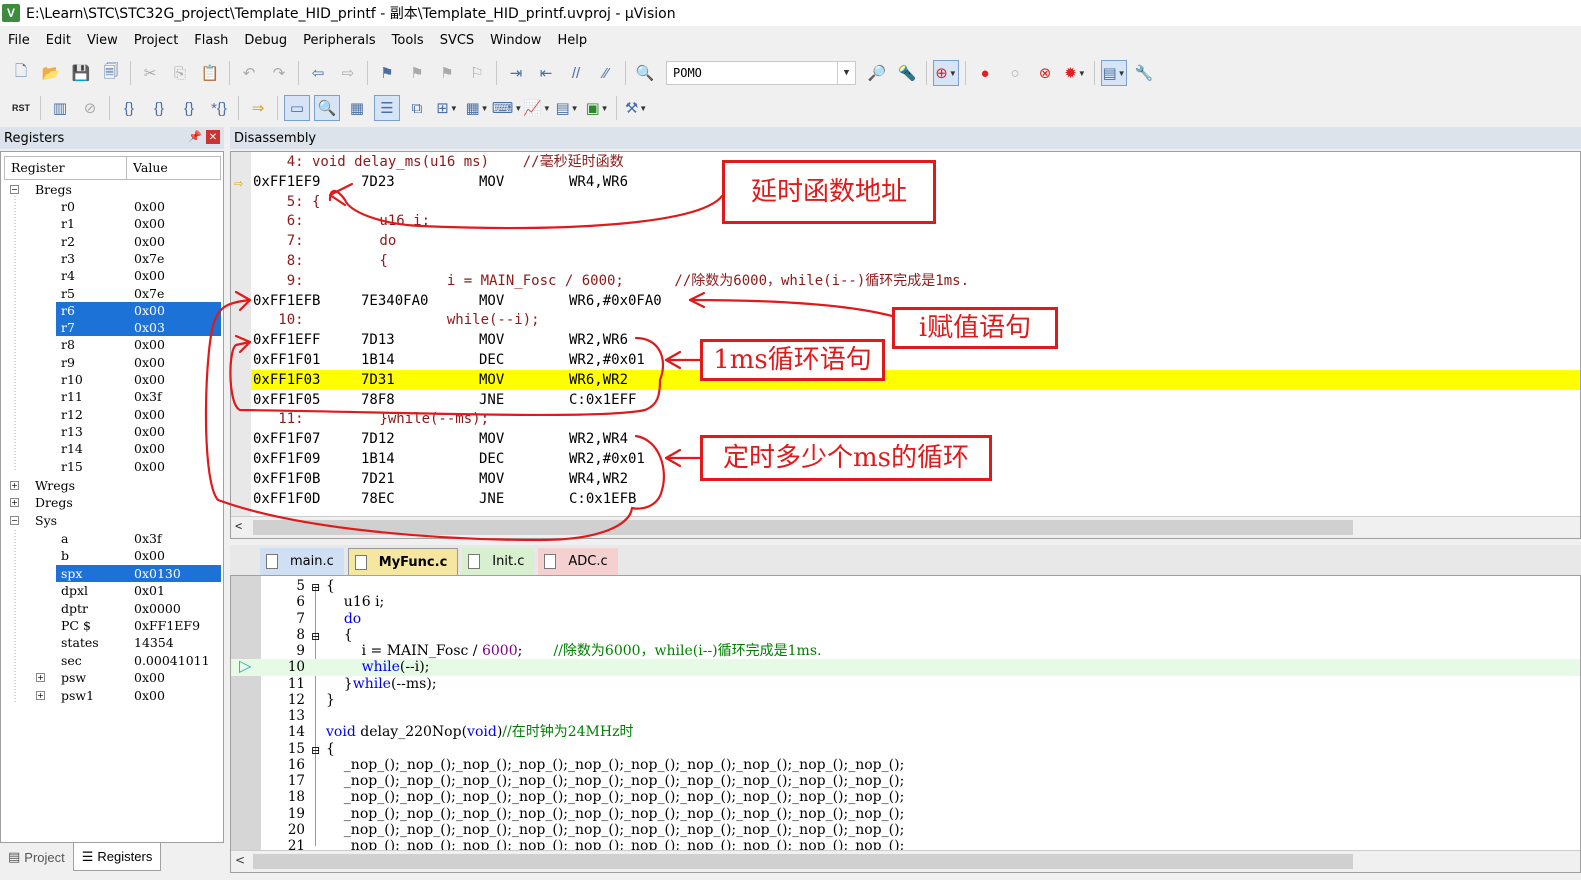 The height and width of the screenshot is (880, 1581). Describe the element at coordinates (477, 73) in the screenshot. I see `clear-bookmarks-icon: ⚐` at that location.